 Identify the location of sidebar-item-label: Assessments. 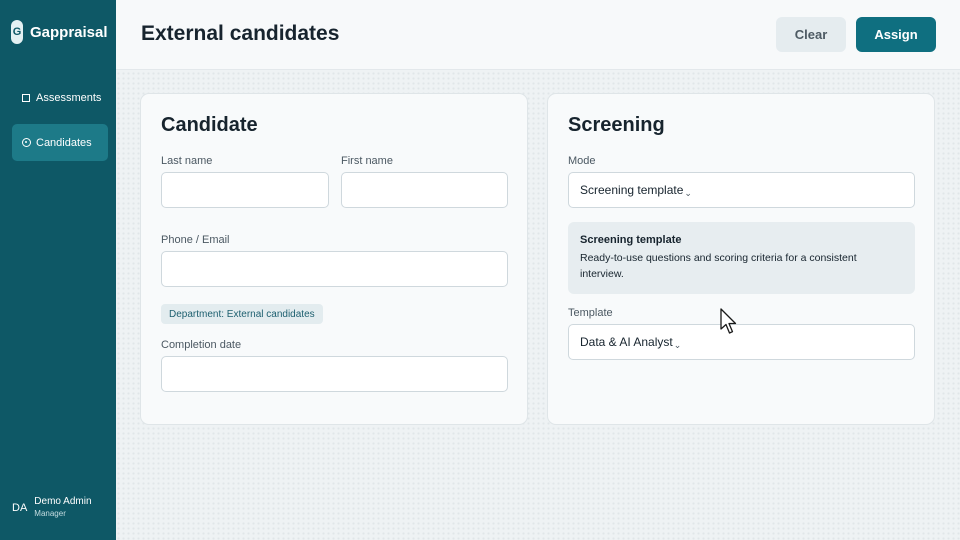
(69, 97).